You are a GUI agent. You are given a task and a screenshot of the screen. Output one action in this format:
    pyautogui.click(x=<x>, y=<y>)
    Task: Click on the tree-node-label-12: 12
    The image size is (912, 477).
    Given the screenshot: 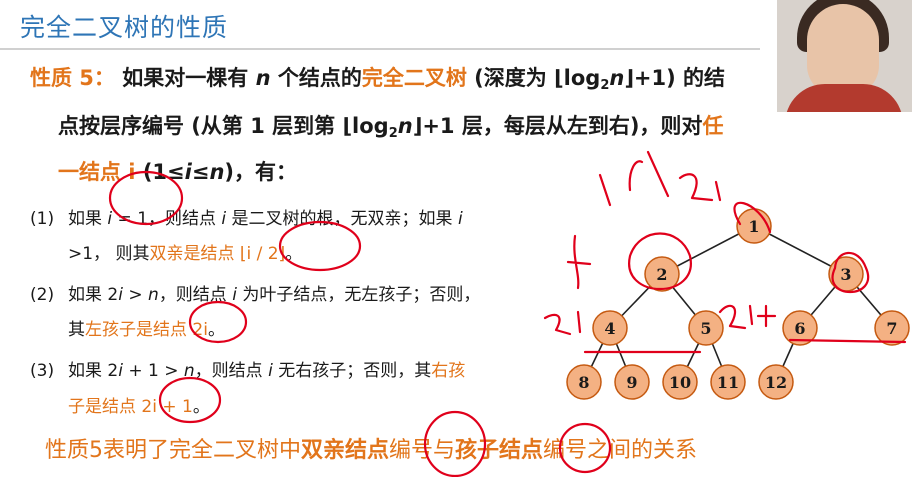 What is the action you would take?
    pyautogui.click(x=776, y=382)
    